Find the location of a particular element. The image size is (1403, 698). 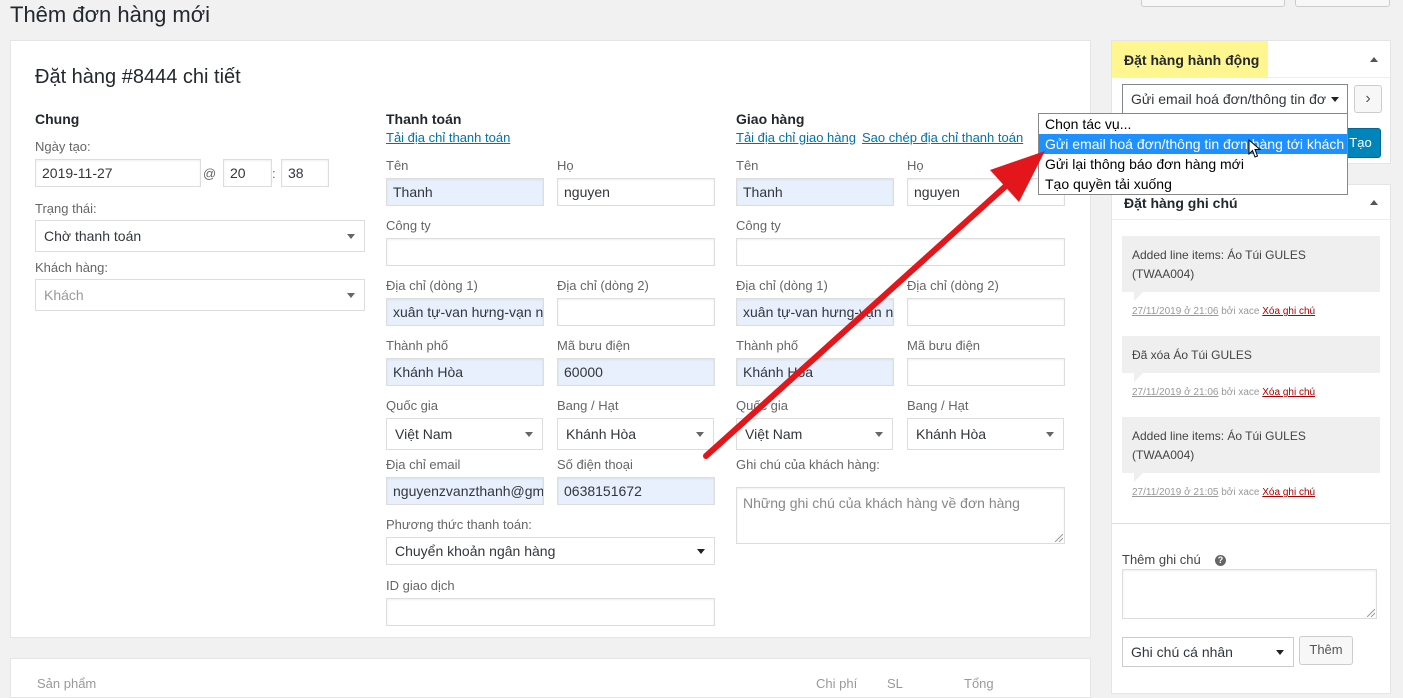

billing-postcode-input: 60000 is located at coordinates (636, 372).